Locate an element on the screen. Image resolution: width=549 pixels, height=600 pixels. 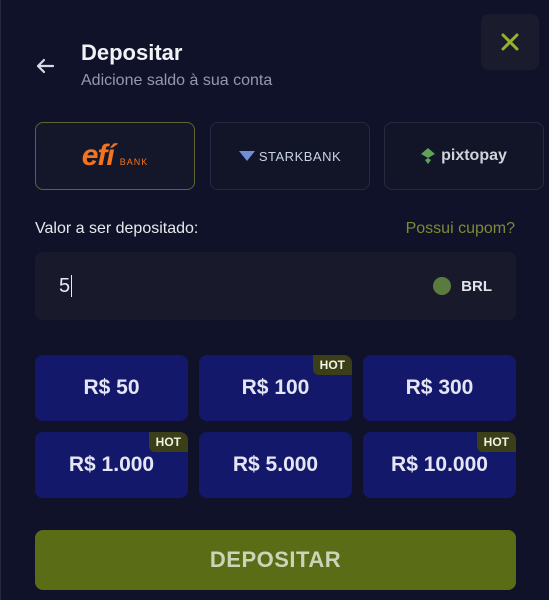
payment-provider-list: efí BANK STARKBANK pixtopay is located at coordinates (292, 156).